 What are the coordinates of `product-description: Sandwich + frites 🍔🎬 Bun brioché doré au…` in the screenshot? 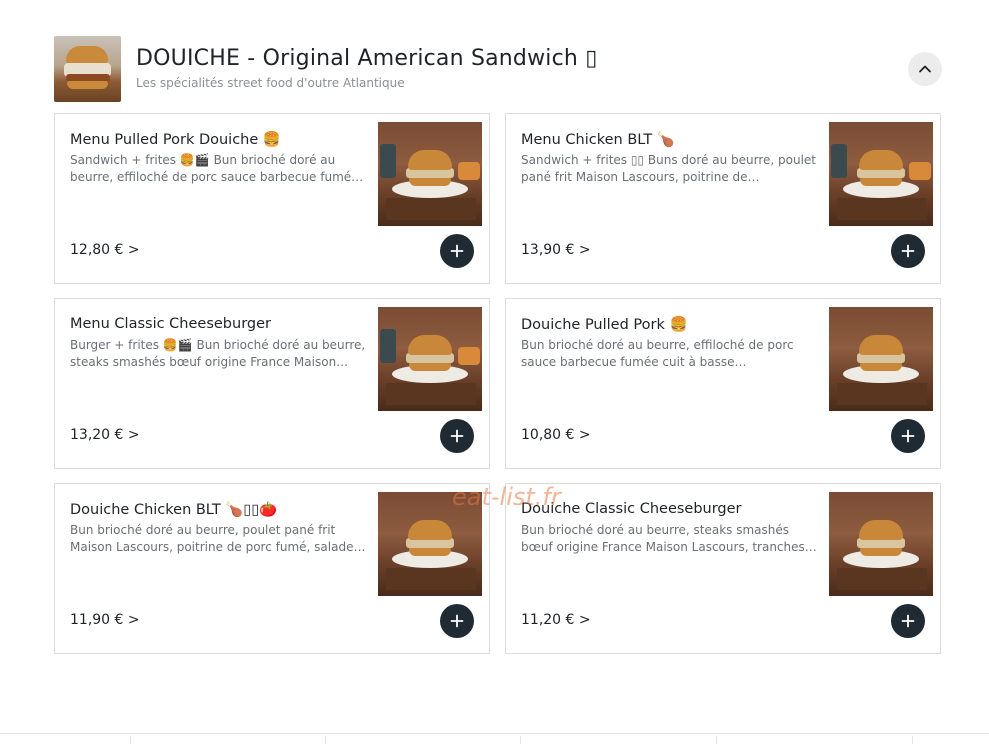 It's located at (217, 168).